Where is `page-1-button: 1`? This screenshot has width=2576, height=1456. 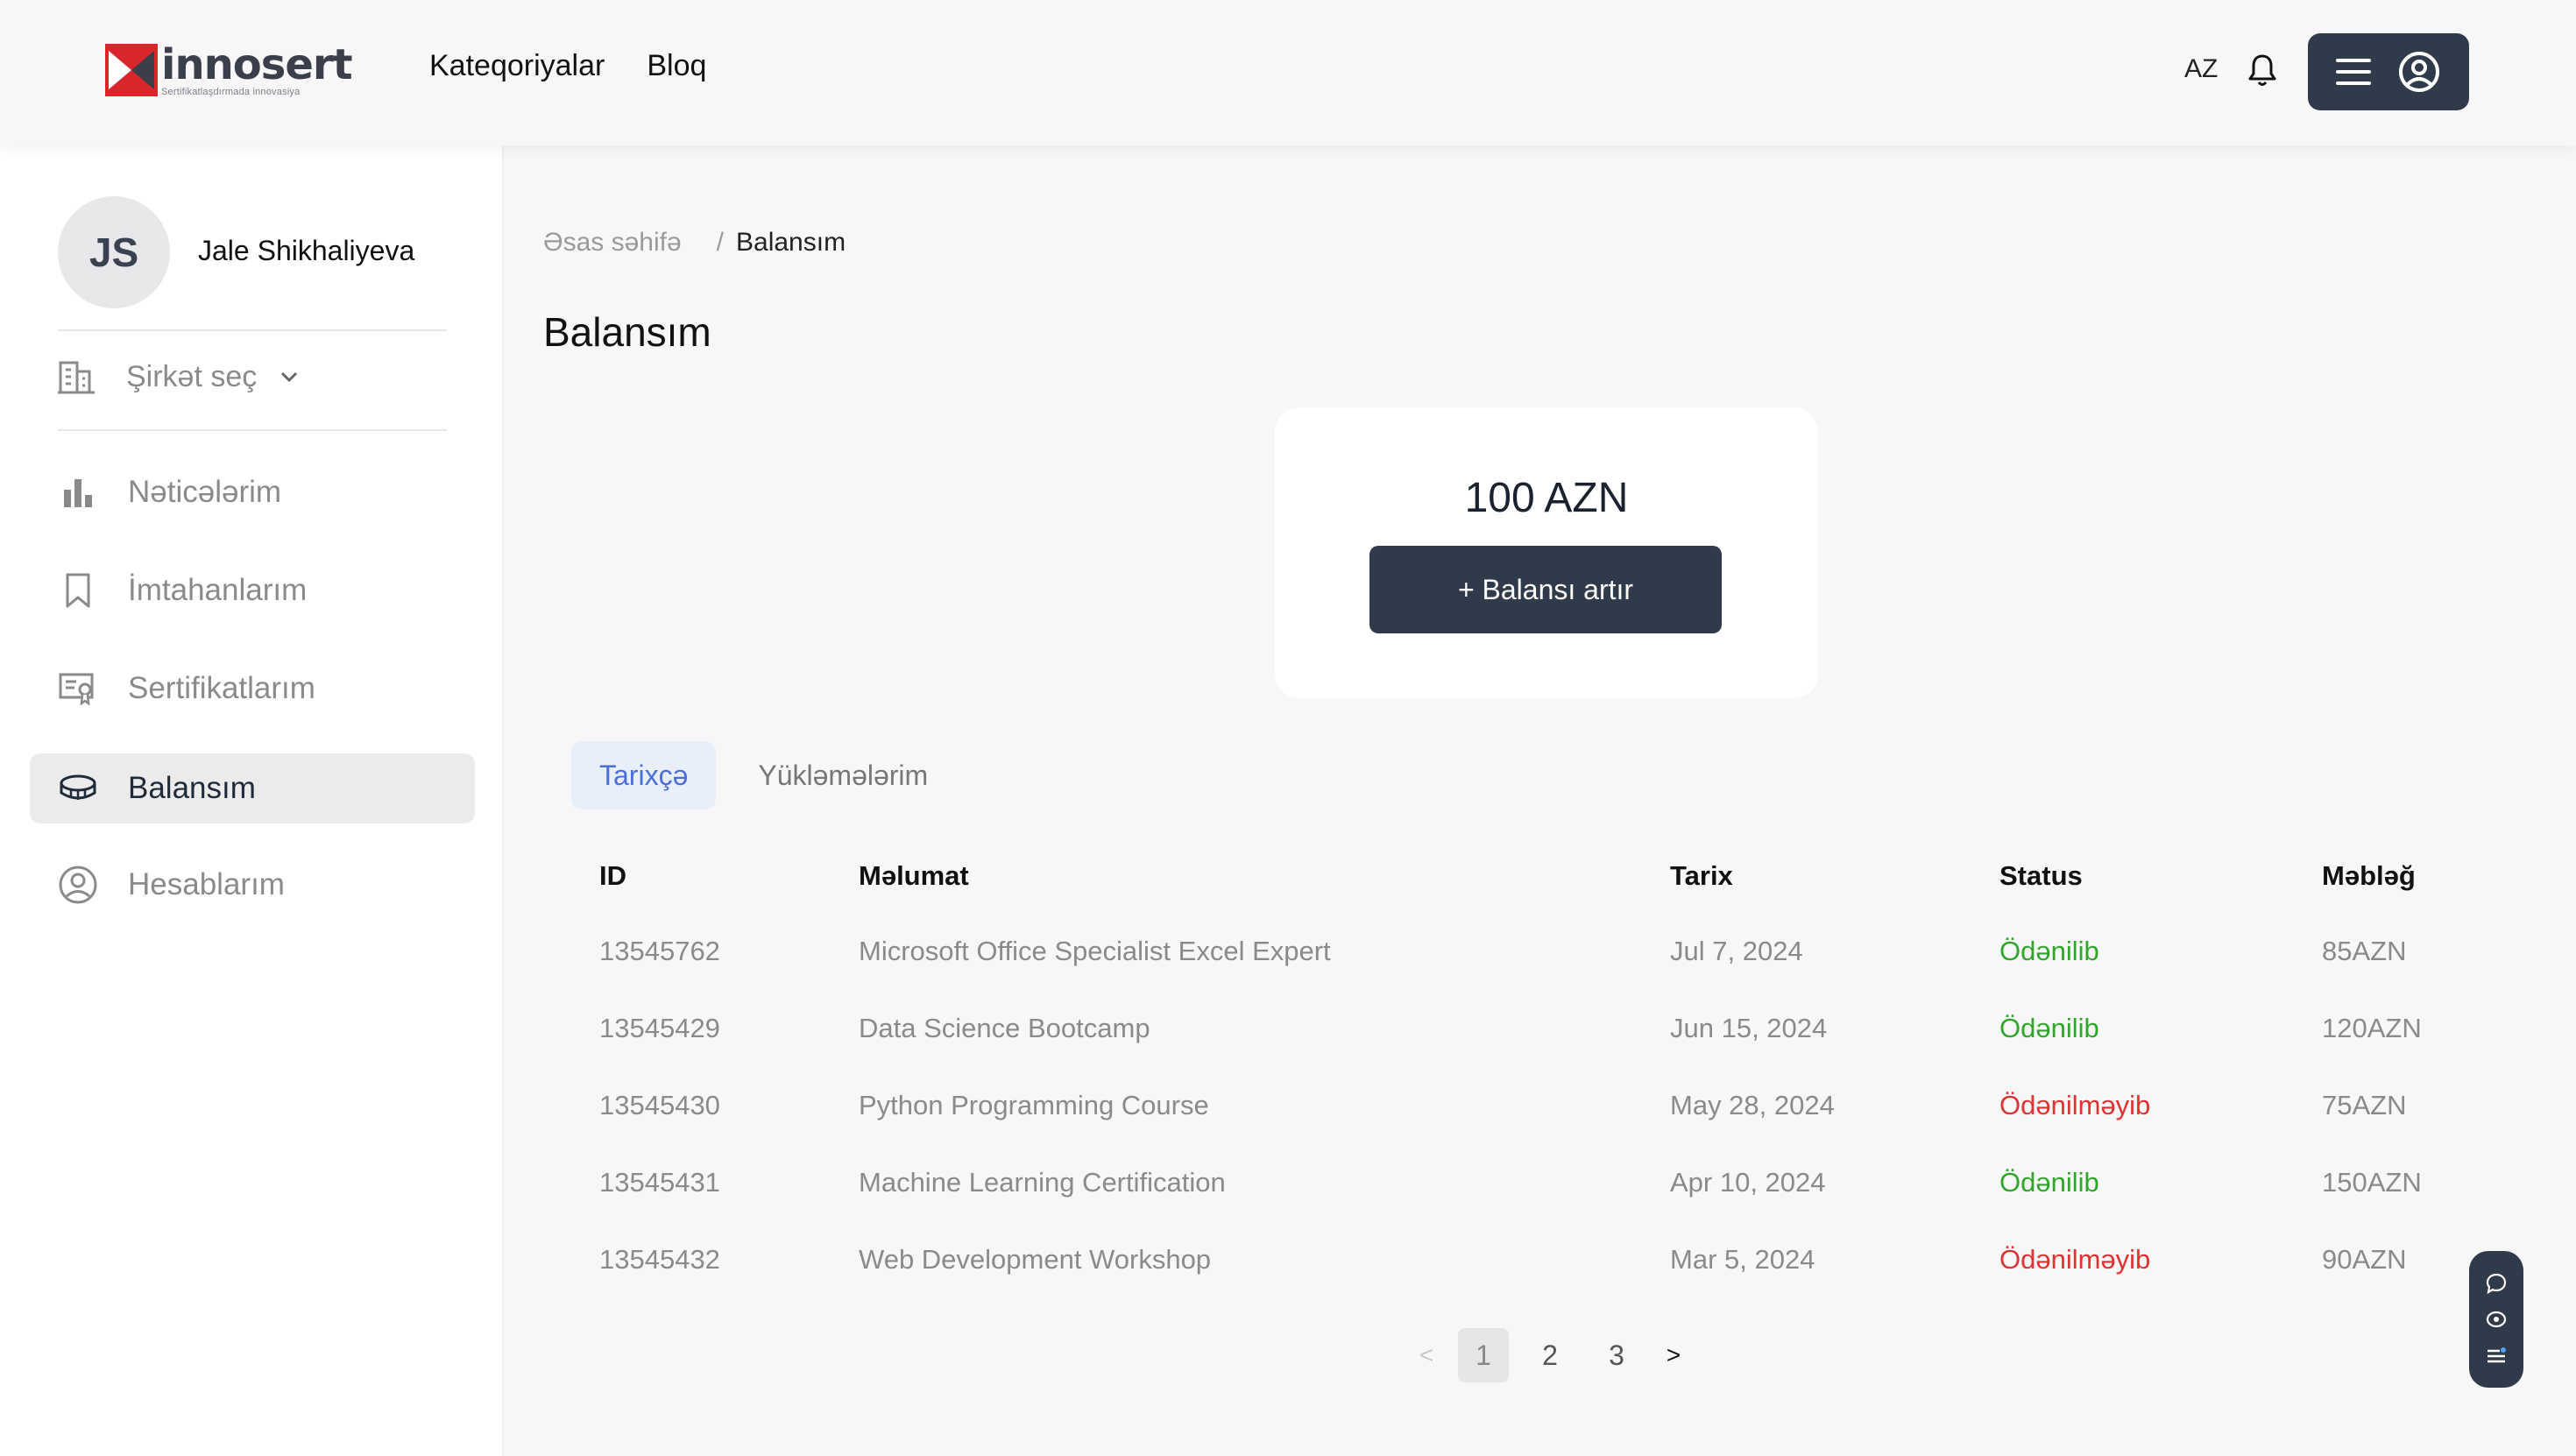 page-1-button: 1 is located at coordinates (1483, 1355).